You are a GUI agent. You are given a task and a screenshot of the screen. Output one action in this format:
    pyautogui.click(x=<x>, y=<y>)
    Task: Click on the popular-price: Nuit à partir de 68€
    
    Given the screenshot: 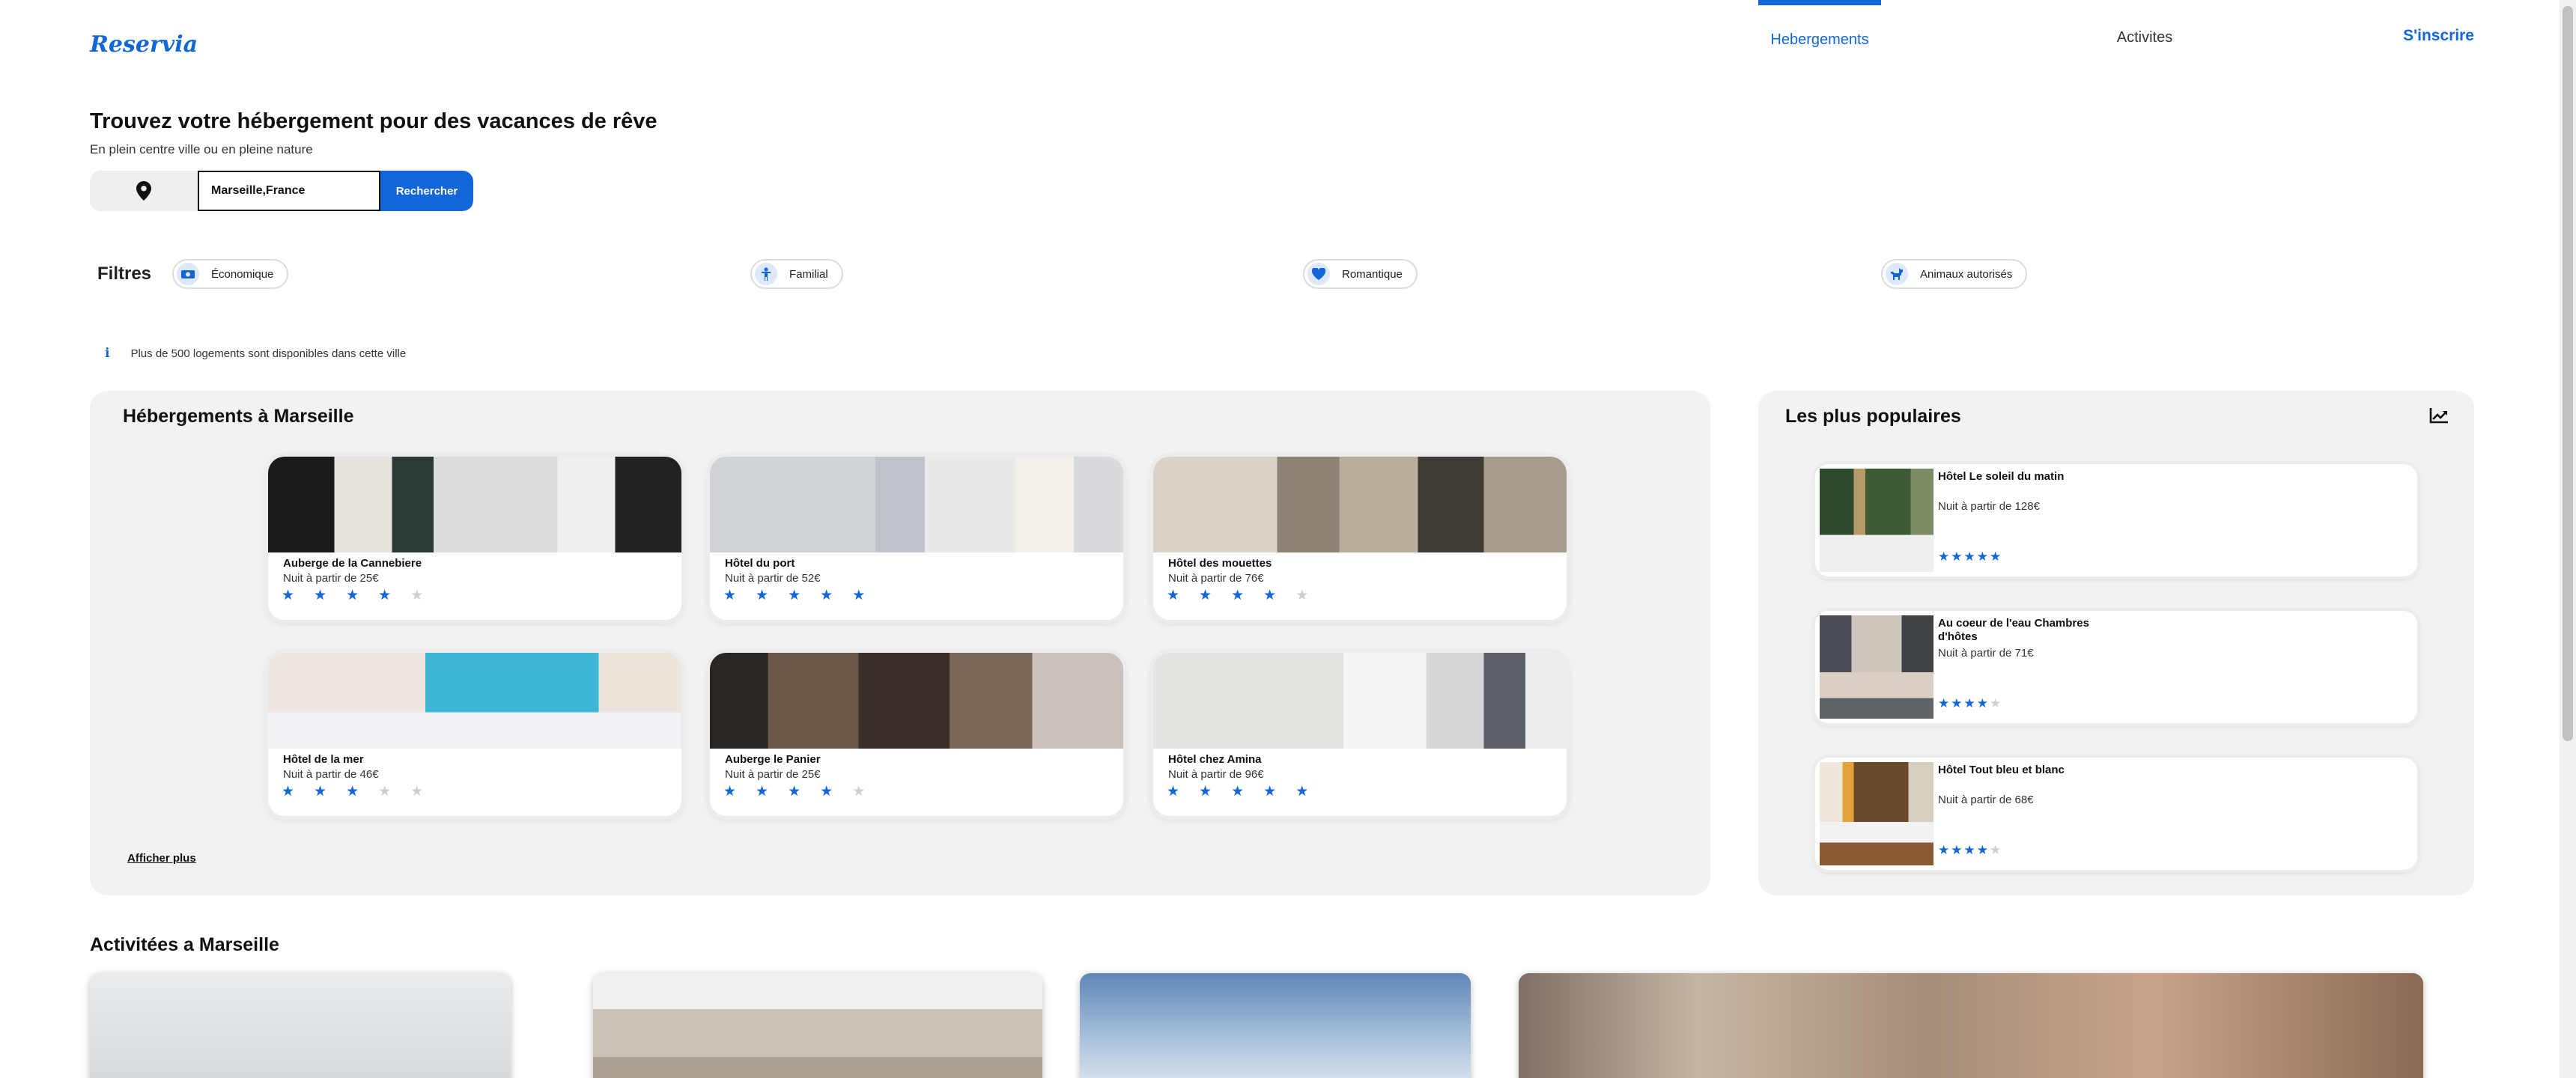 What is the action you would take?
    pyautogui.click(x=1986, y=800)
    